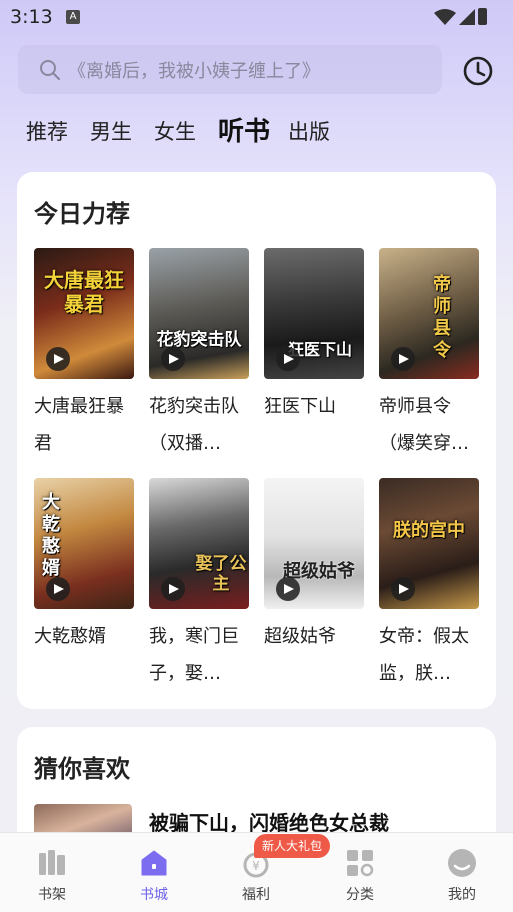 The height and width of the screenshot is (912, 513). Describe the element at coordinates (256, 895) in the screenshot. I see `nav-label: 福利` at that location.